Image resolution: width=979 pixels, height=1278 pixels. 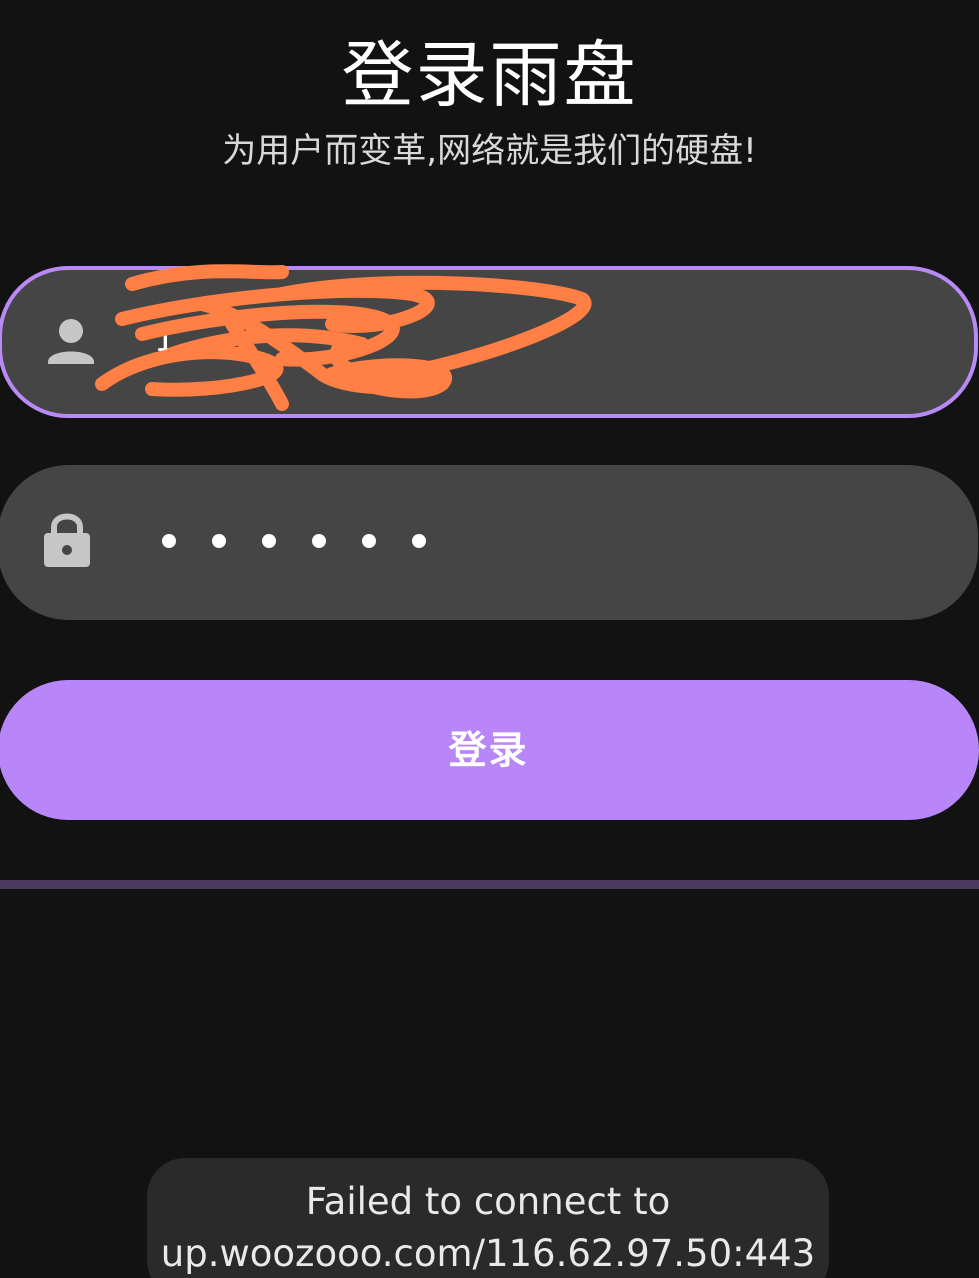 I want to click on divider, so click(x=489, y=884).